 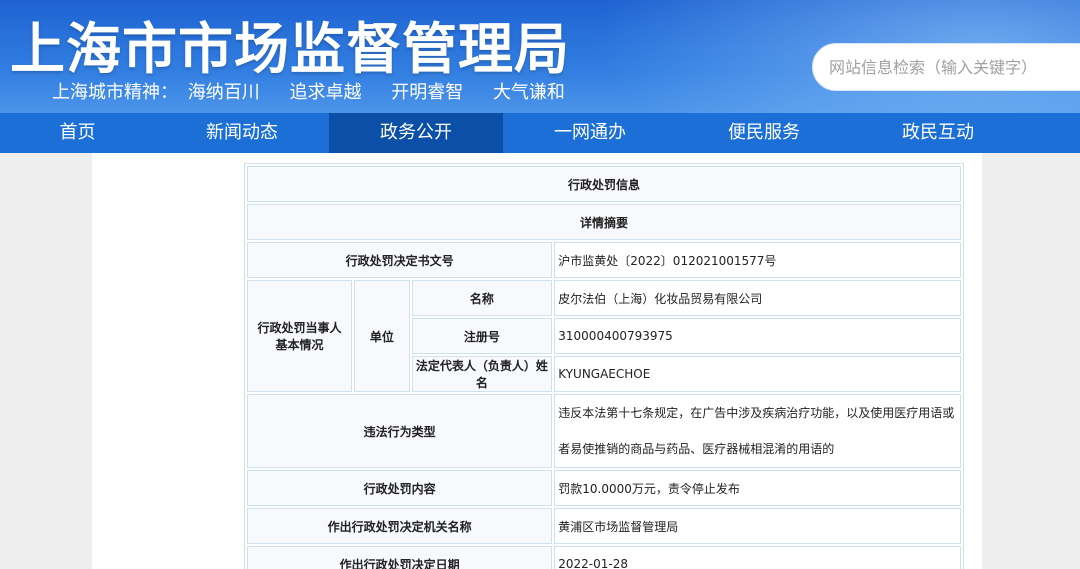 I want to click on search-box, so click(x=946, y=67).